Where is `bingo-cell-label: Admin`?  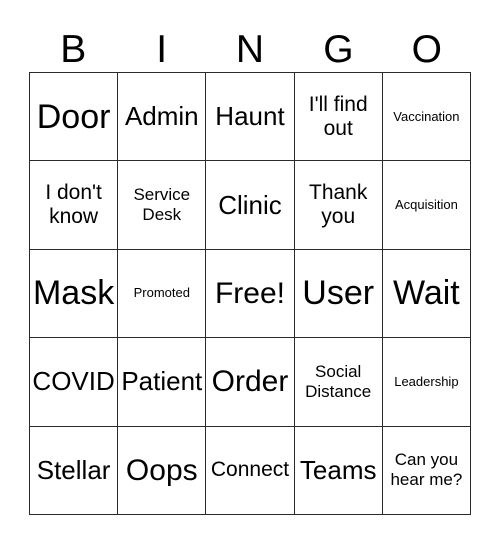 bingo-cell-label: Admin is located at coordinates (161, 116).